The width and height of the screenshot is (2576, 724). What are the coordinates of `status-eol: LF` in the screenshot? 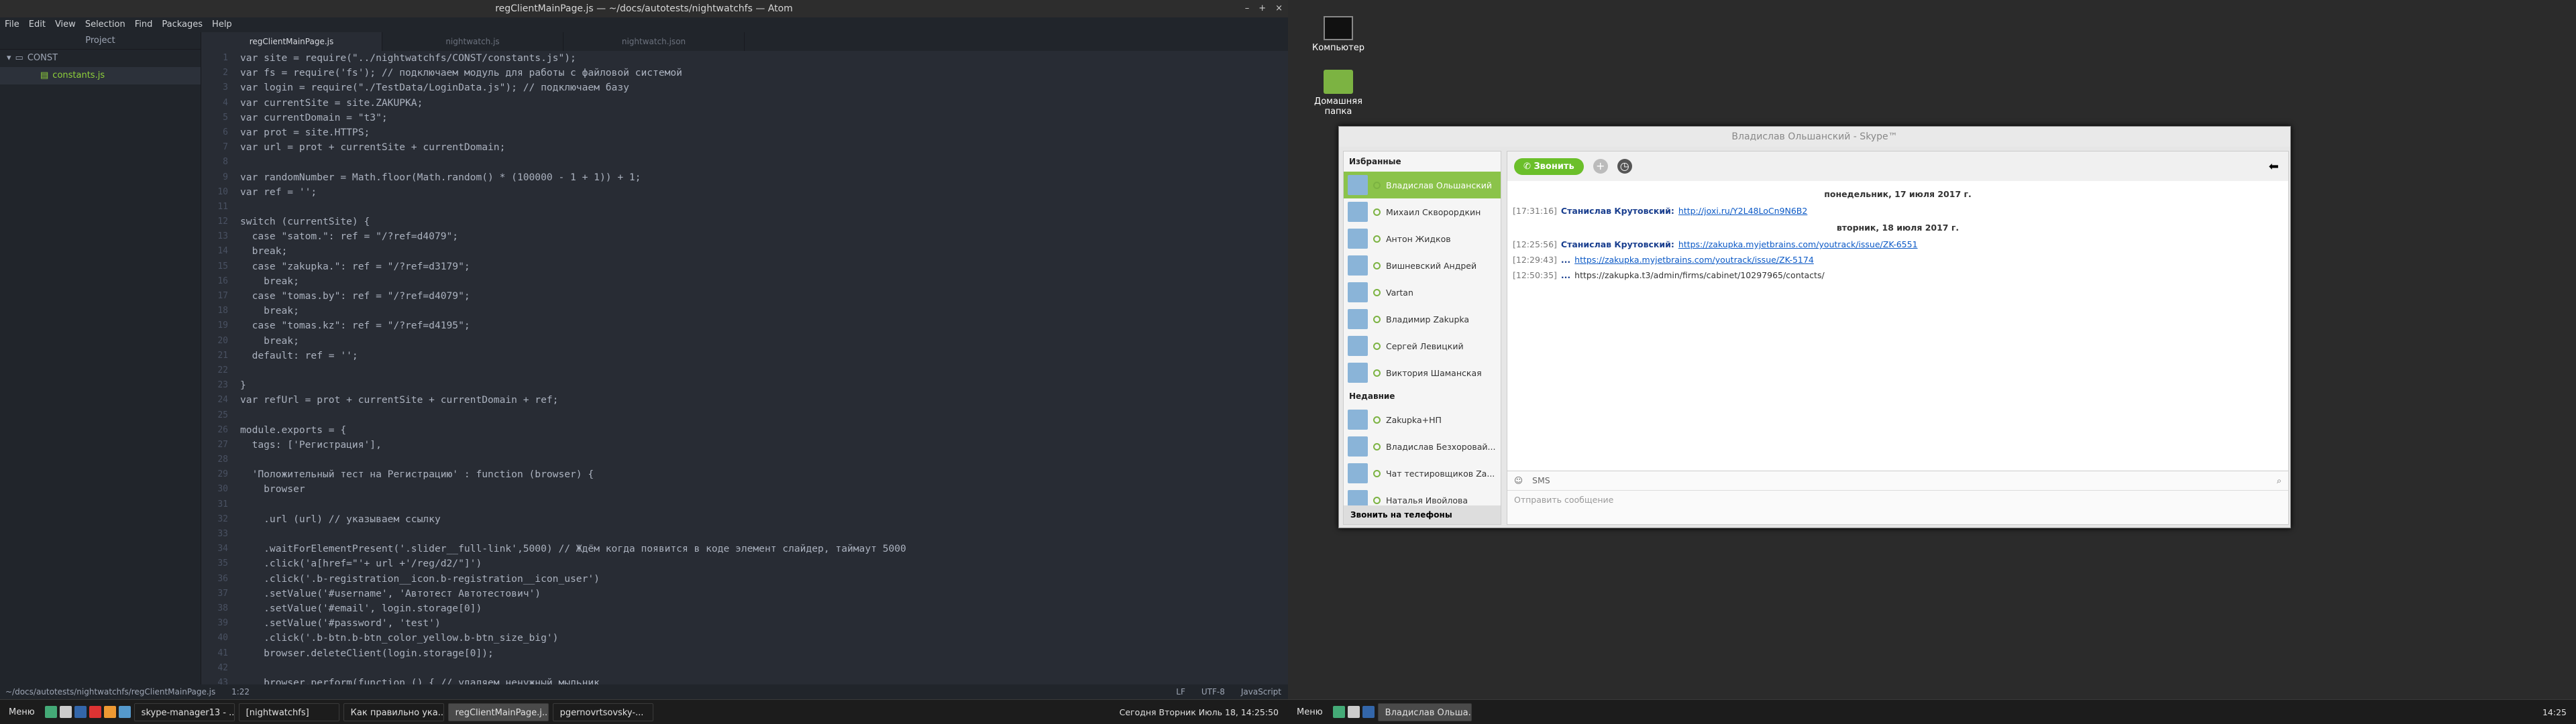 It's located at (1180, 691).